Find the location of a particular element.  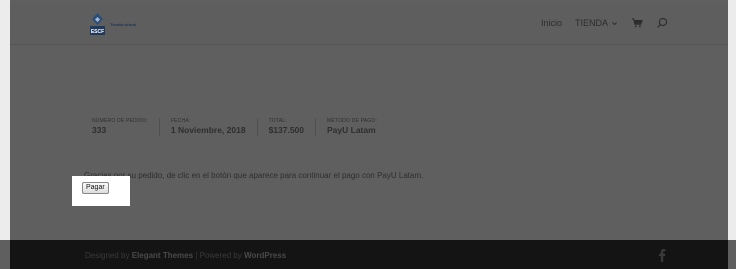

footer-prefix: Designed by is located at coordinates (108, 255).